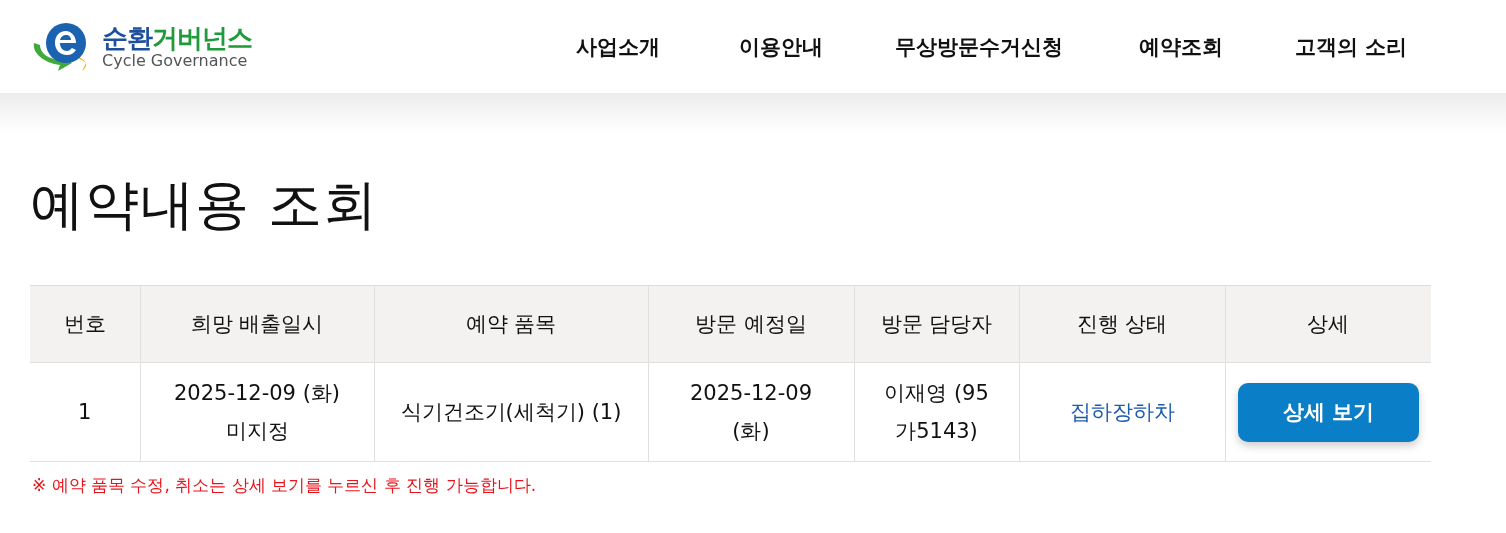  Describe the element at coordinates (936, 324) in the screenshot. I see `column-header: 방문 담당자` at that location.